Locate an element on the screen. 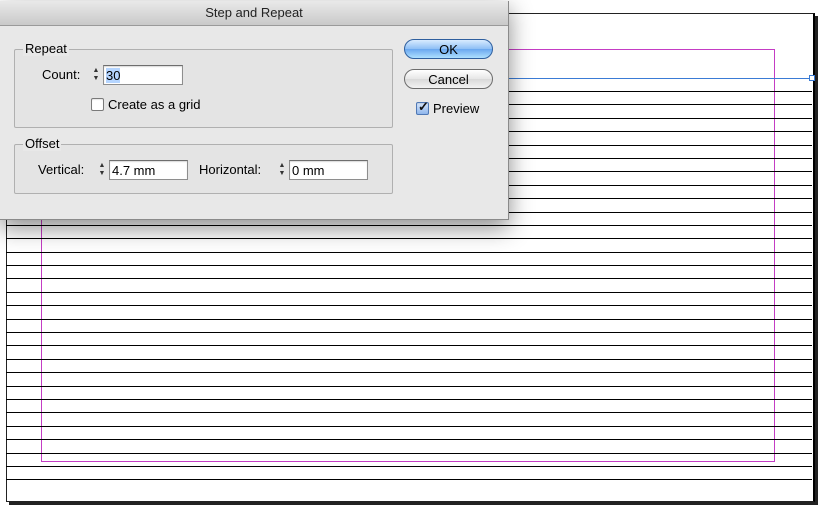 The image size is (819, 506). repeat-group: Repeat is located at coordinates (203, 85).